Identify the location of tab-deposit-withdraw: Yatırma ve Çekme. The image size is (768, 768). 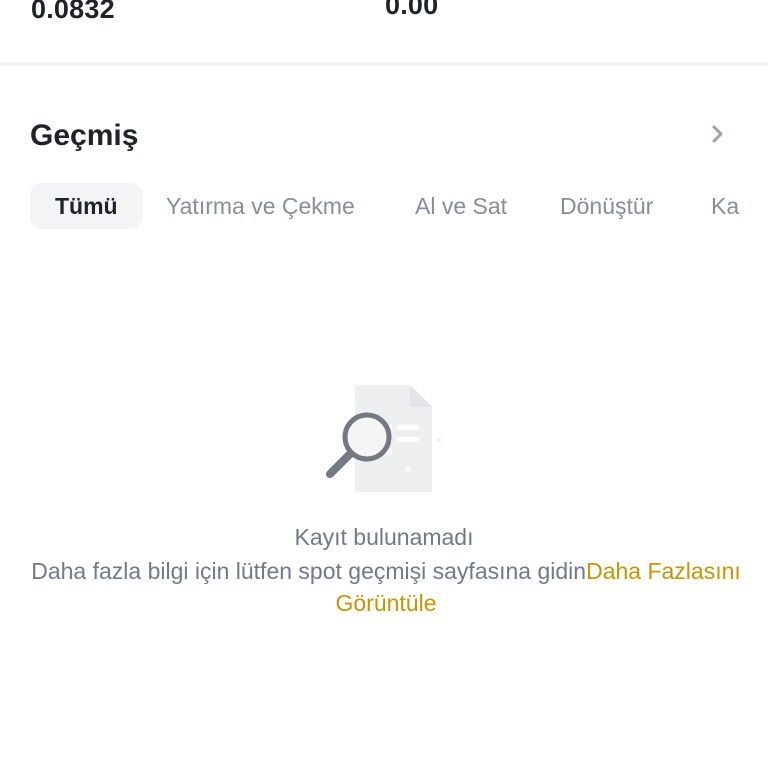
(260, 206).